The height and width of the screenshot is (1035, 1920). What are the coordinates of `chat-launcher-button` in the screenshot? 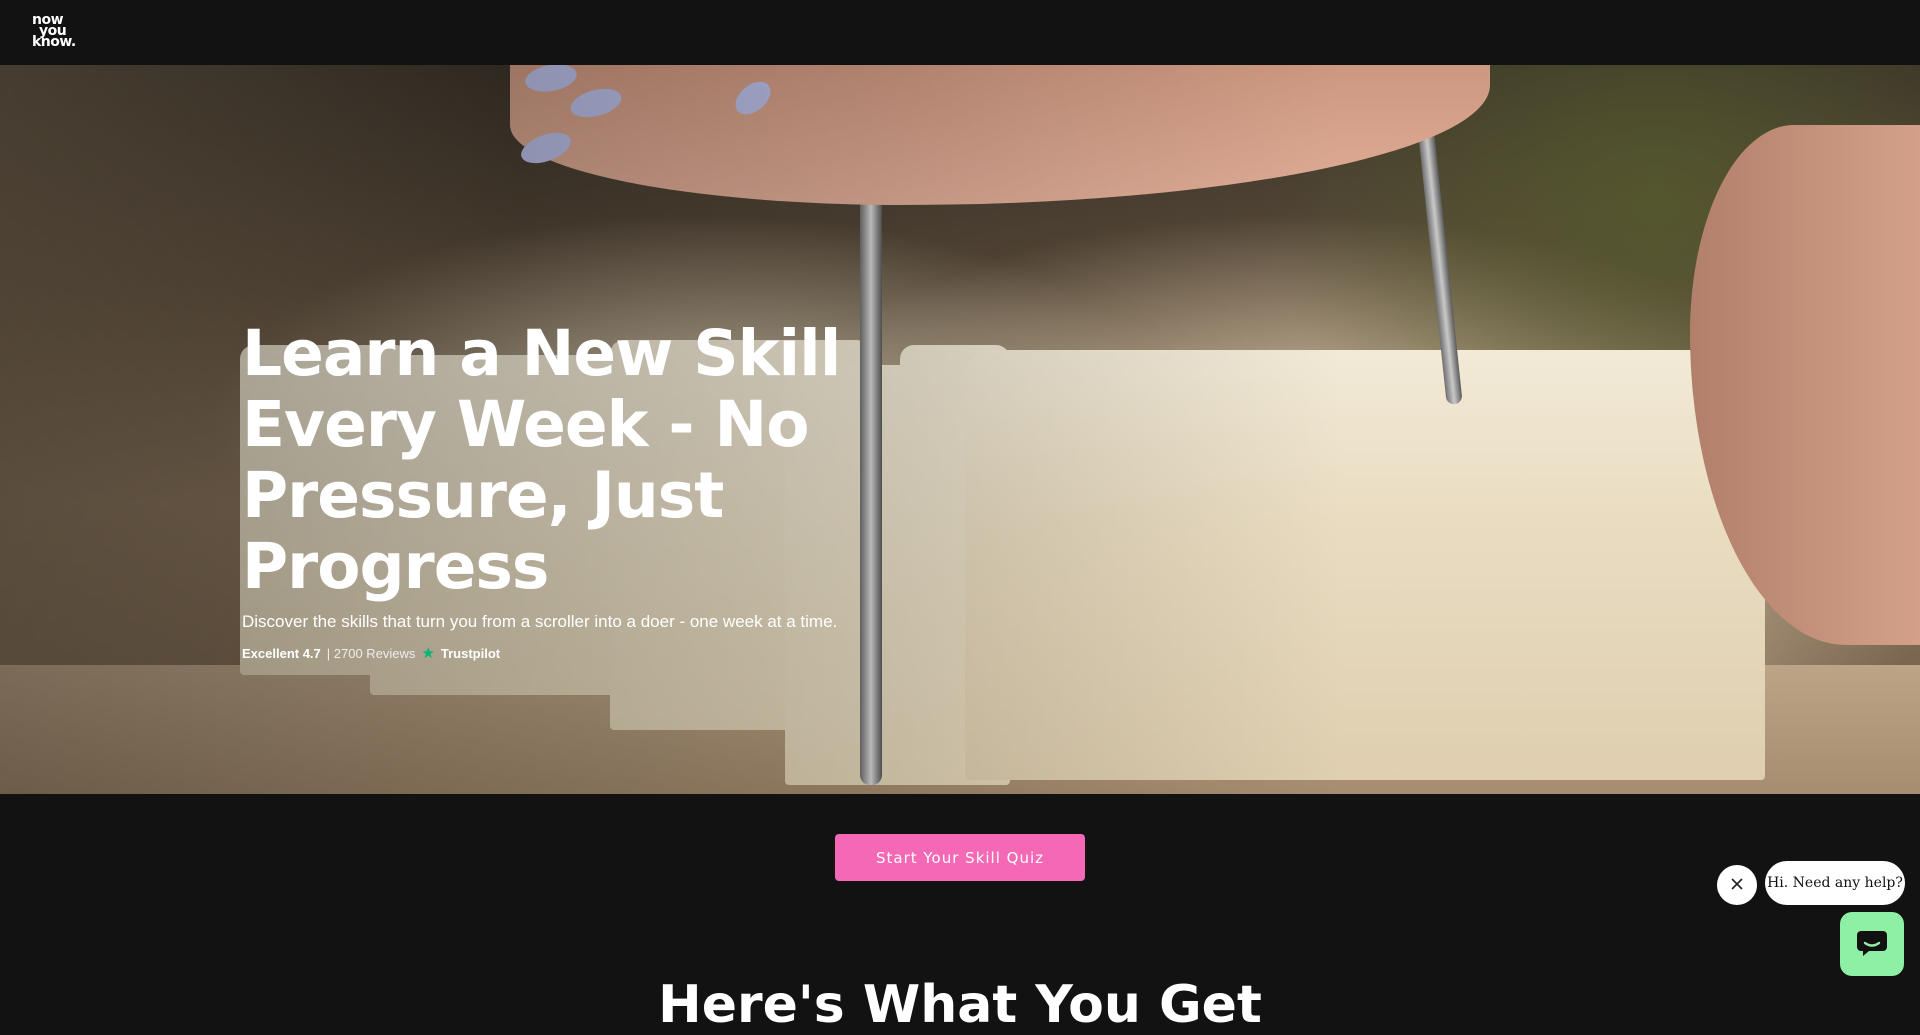 It's located at (1872, 944).